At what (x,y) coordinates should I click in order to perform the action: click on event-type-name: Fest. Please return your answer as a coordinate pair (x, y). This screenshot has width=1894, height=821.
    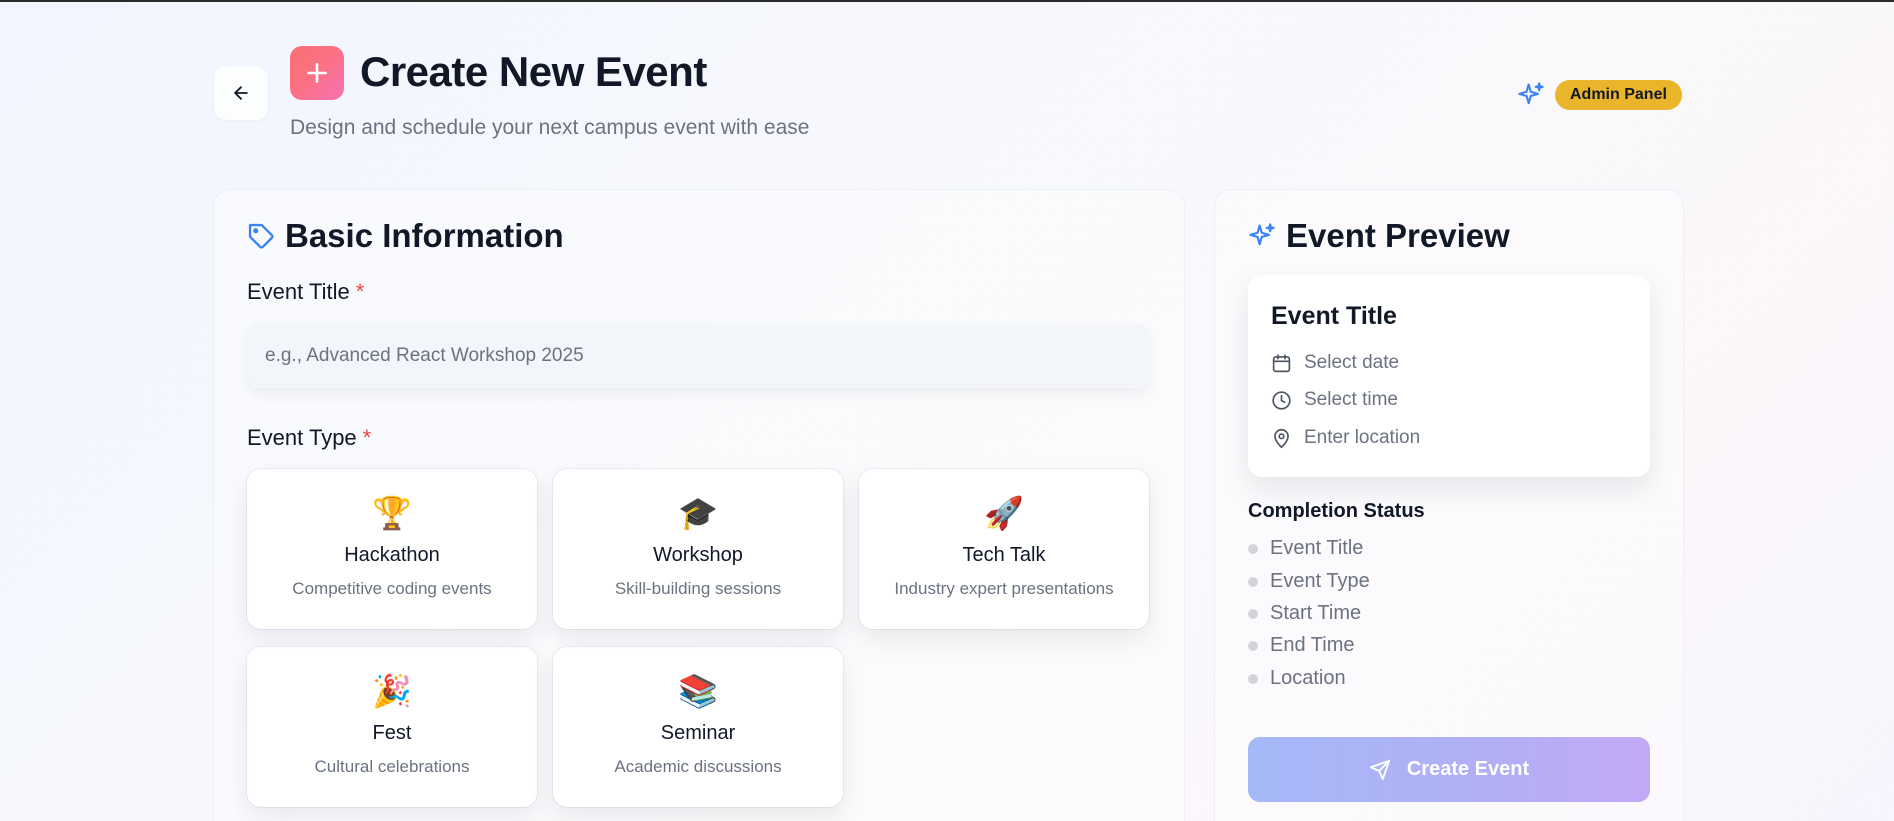
    Looking at the image, I should click on (392, 733).